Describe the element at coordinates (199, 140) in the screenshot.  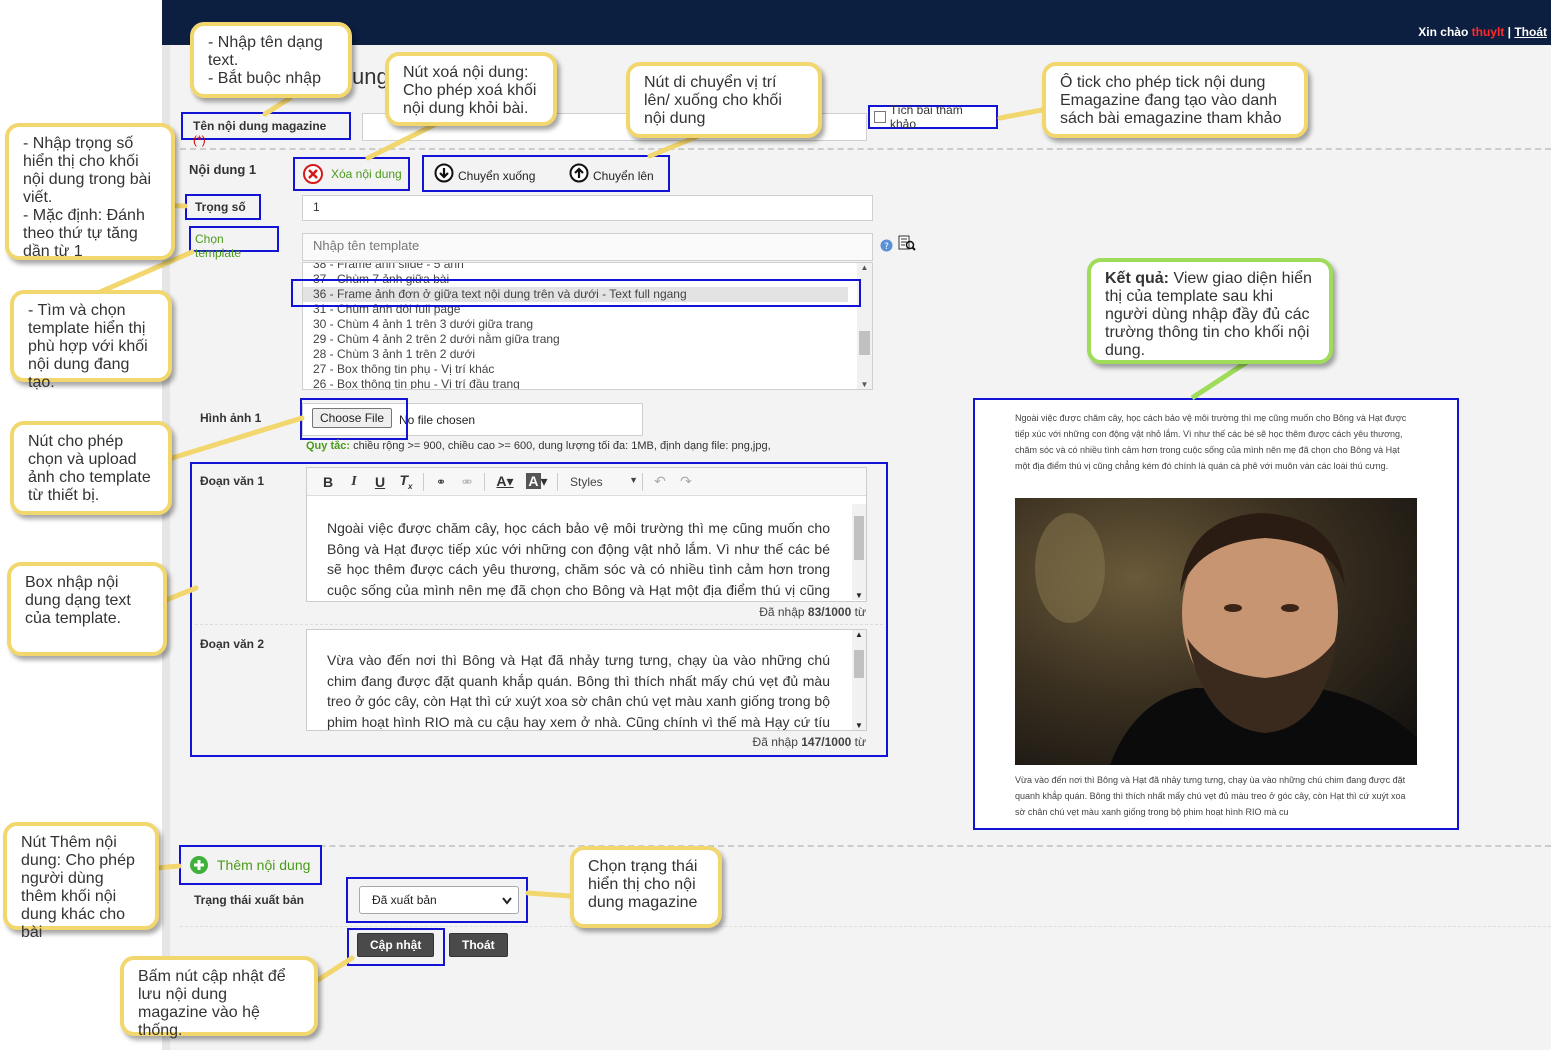
I see `required-mark: (*)` at that location.